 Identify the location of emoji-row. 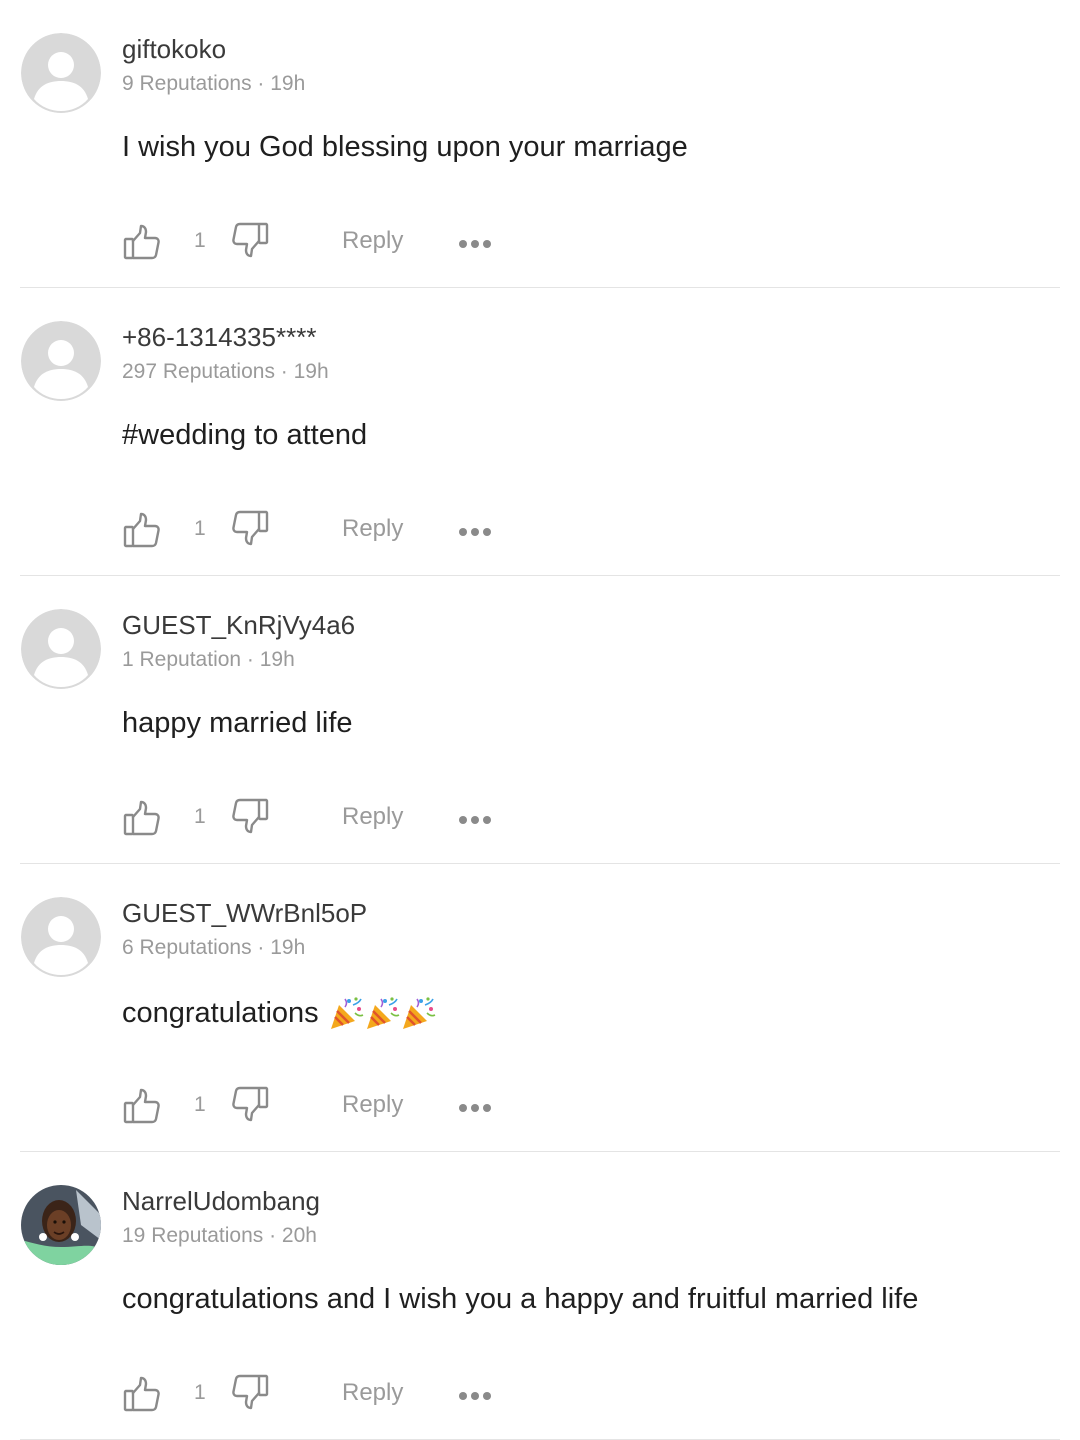
(383, 1013).